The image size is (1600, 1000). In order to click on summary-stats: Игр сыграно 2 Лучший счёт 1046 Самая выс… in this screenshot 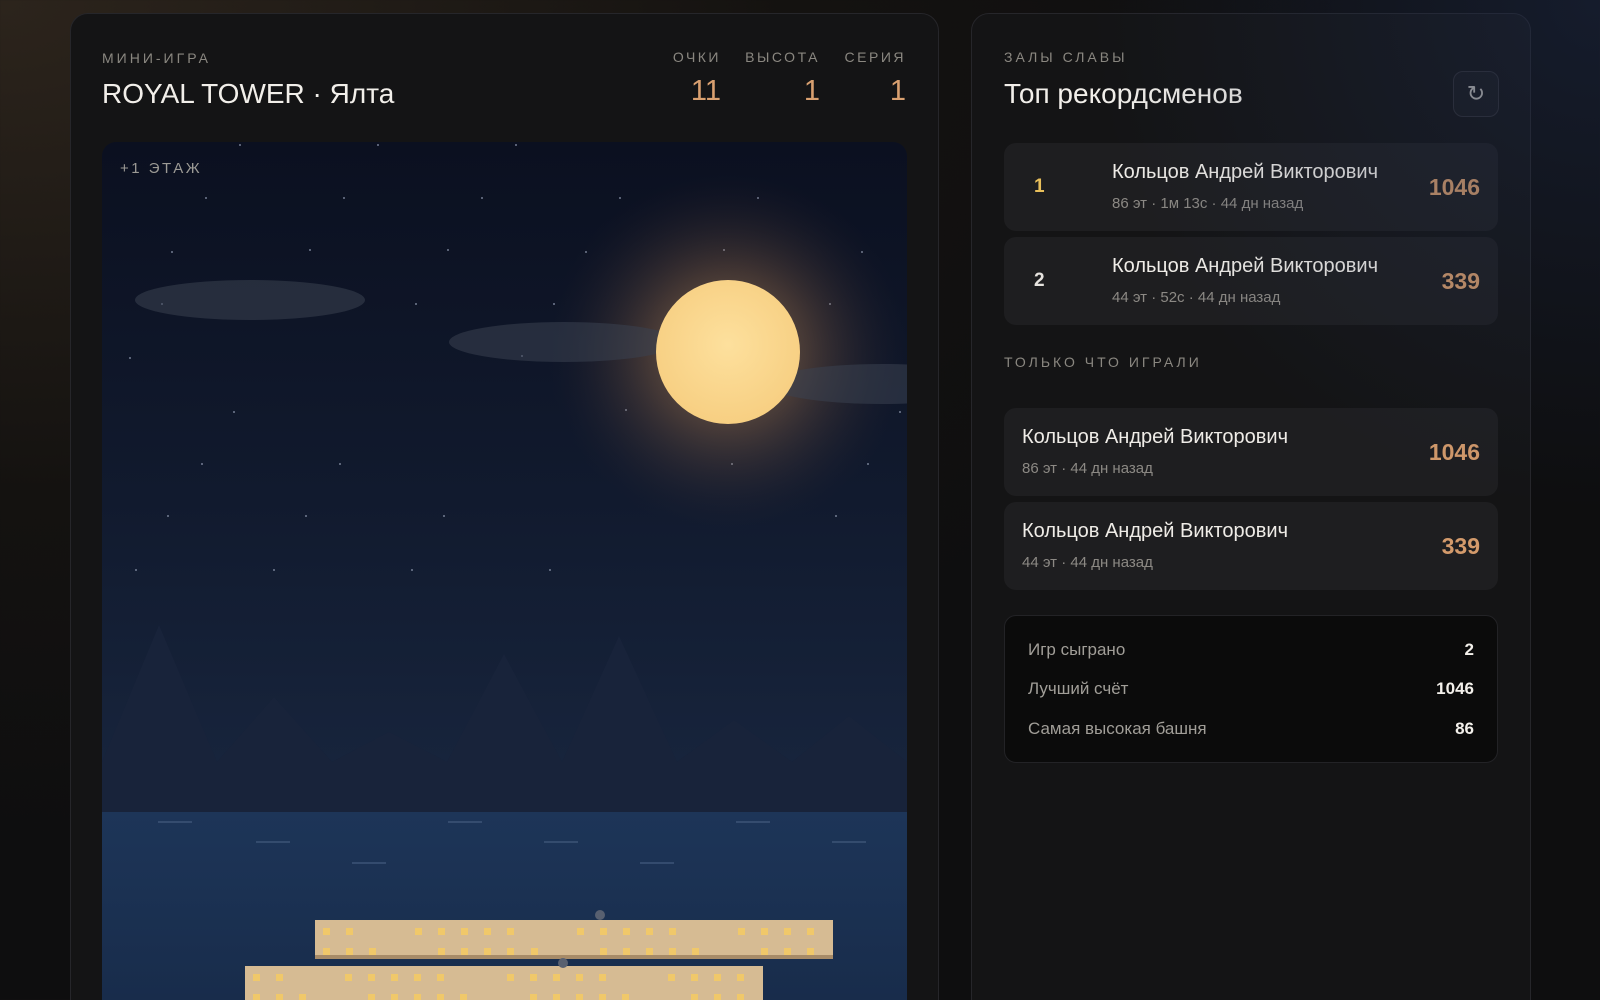, I will do `click(1251, 689)`.